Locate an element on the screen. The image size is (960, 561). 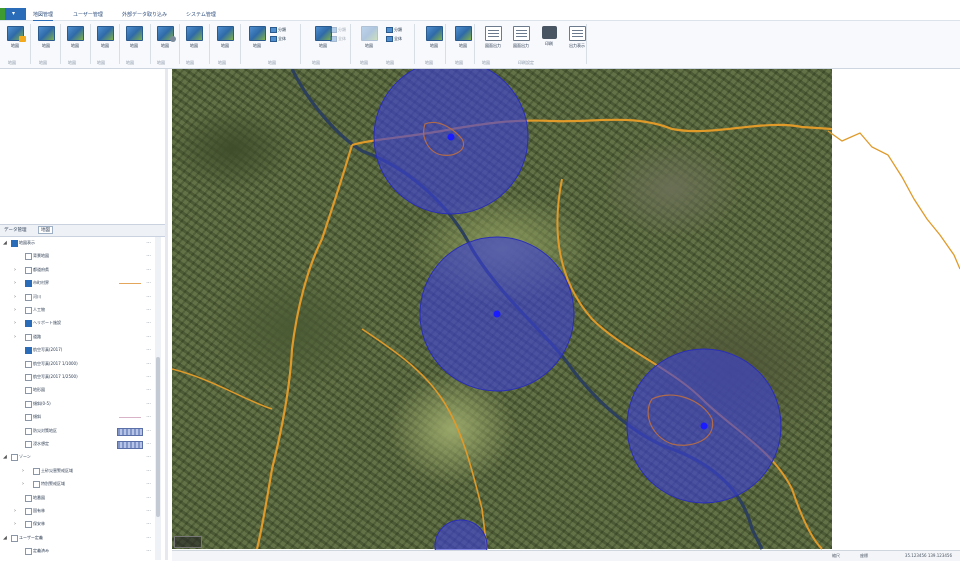
layer-tree-row: › 土砂災害警戒区域 ··· is located at coordinates (77, 471).